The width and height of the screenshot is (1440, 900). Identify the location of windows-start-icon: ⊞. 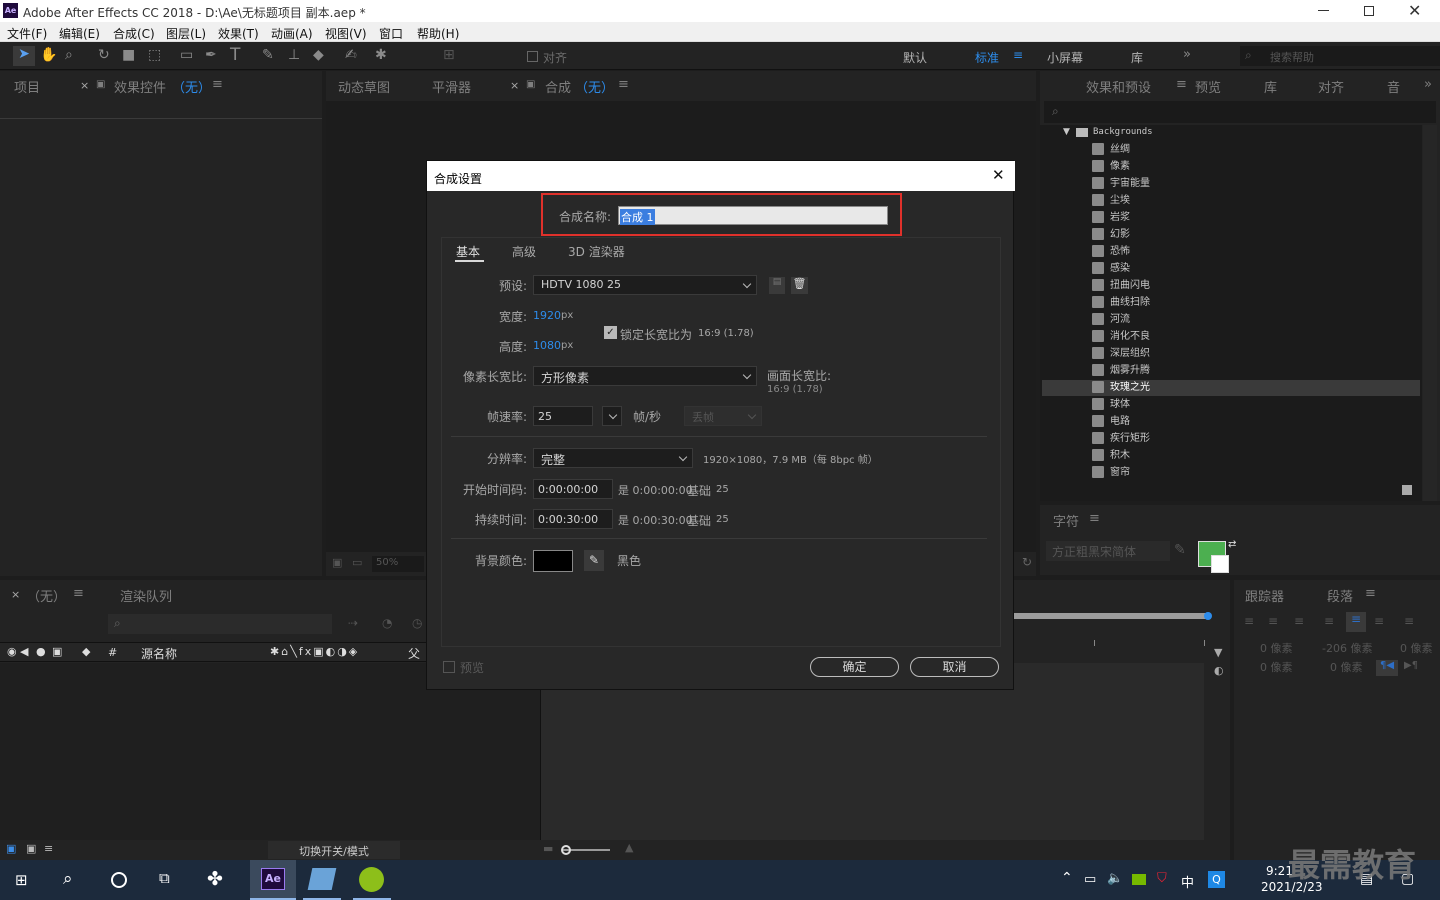
(24, 880).